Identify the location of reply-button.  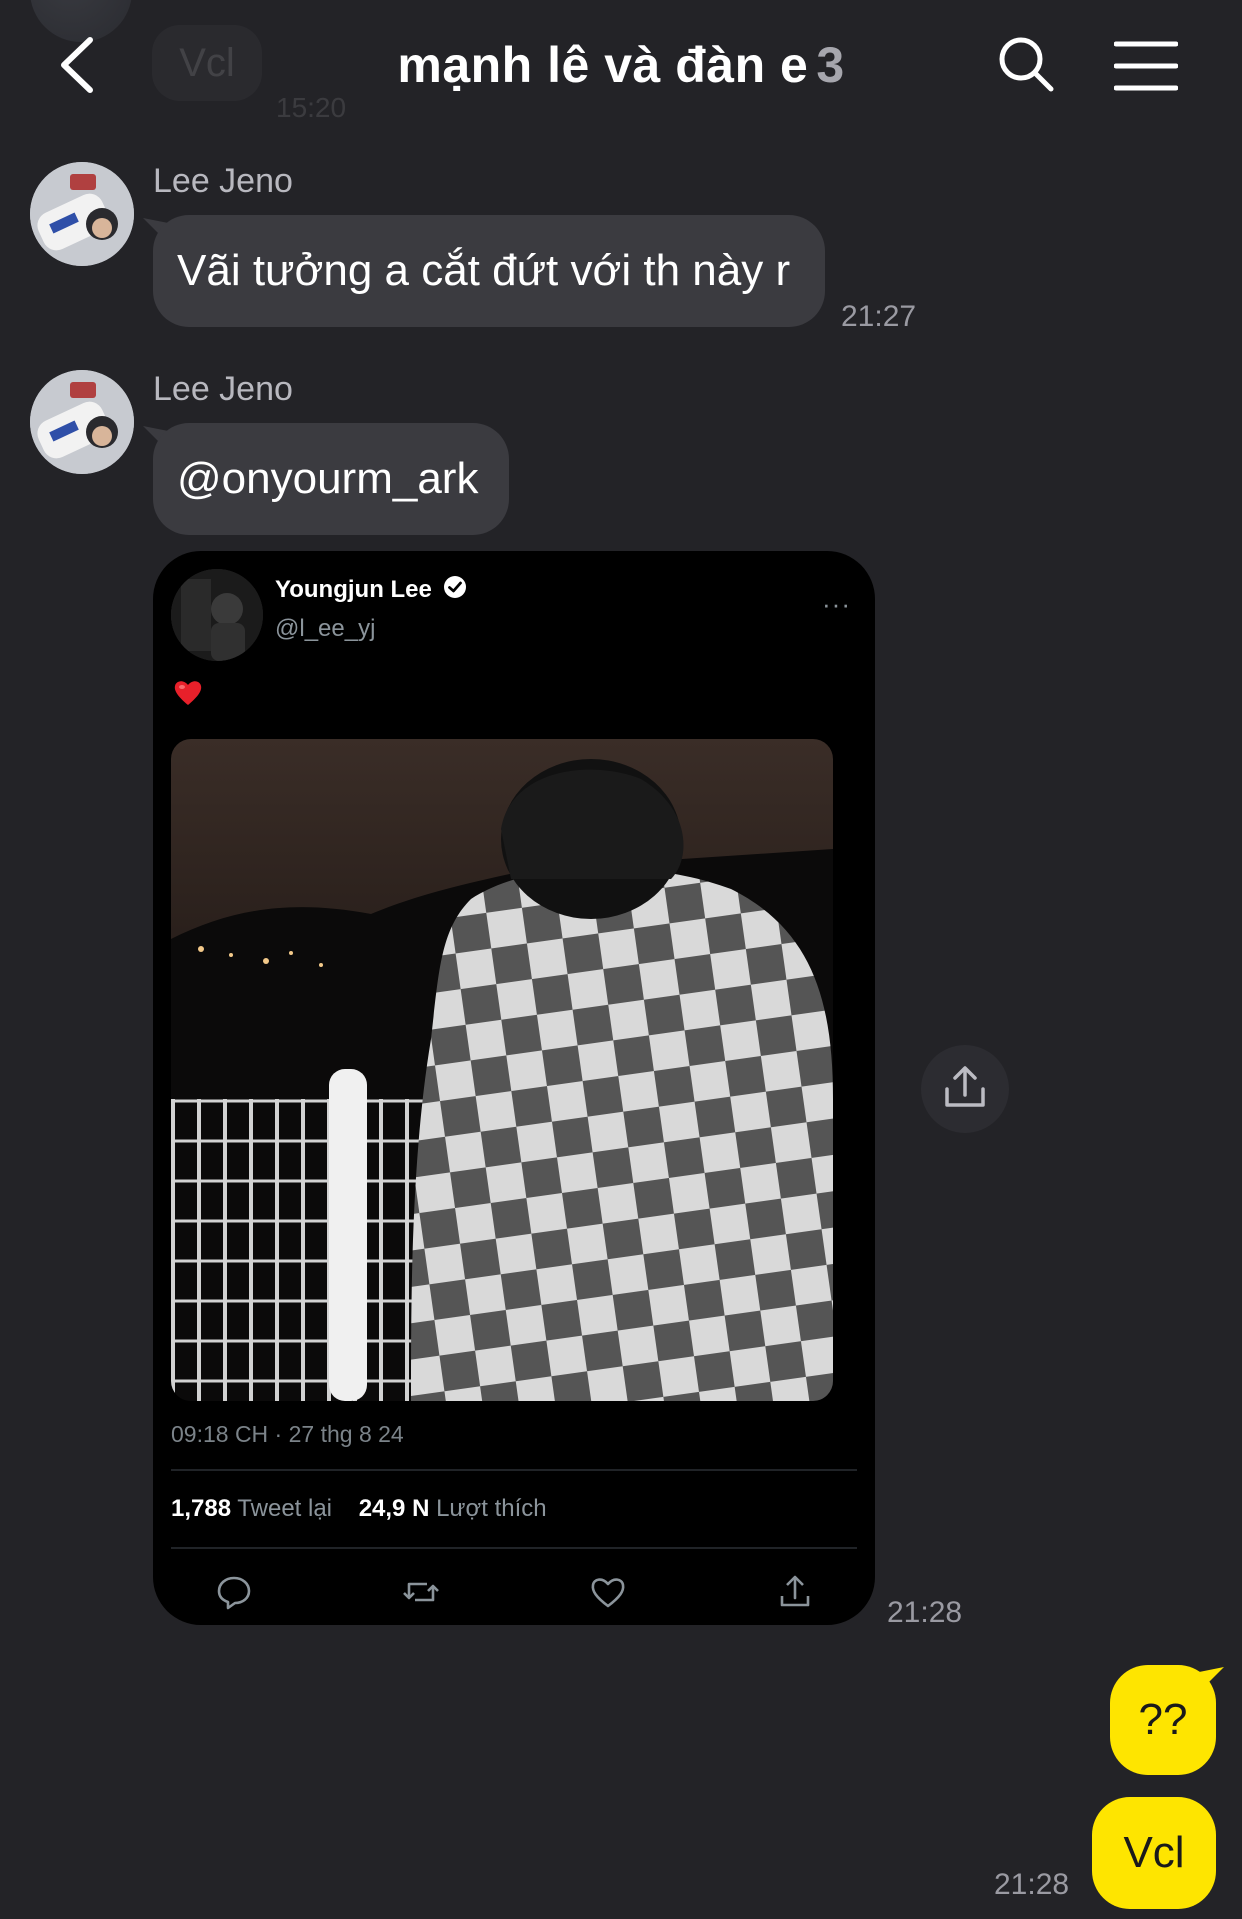
(234, 1592).